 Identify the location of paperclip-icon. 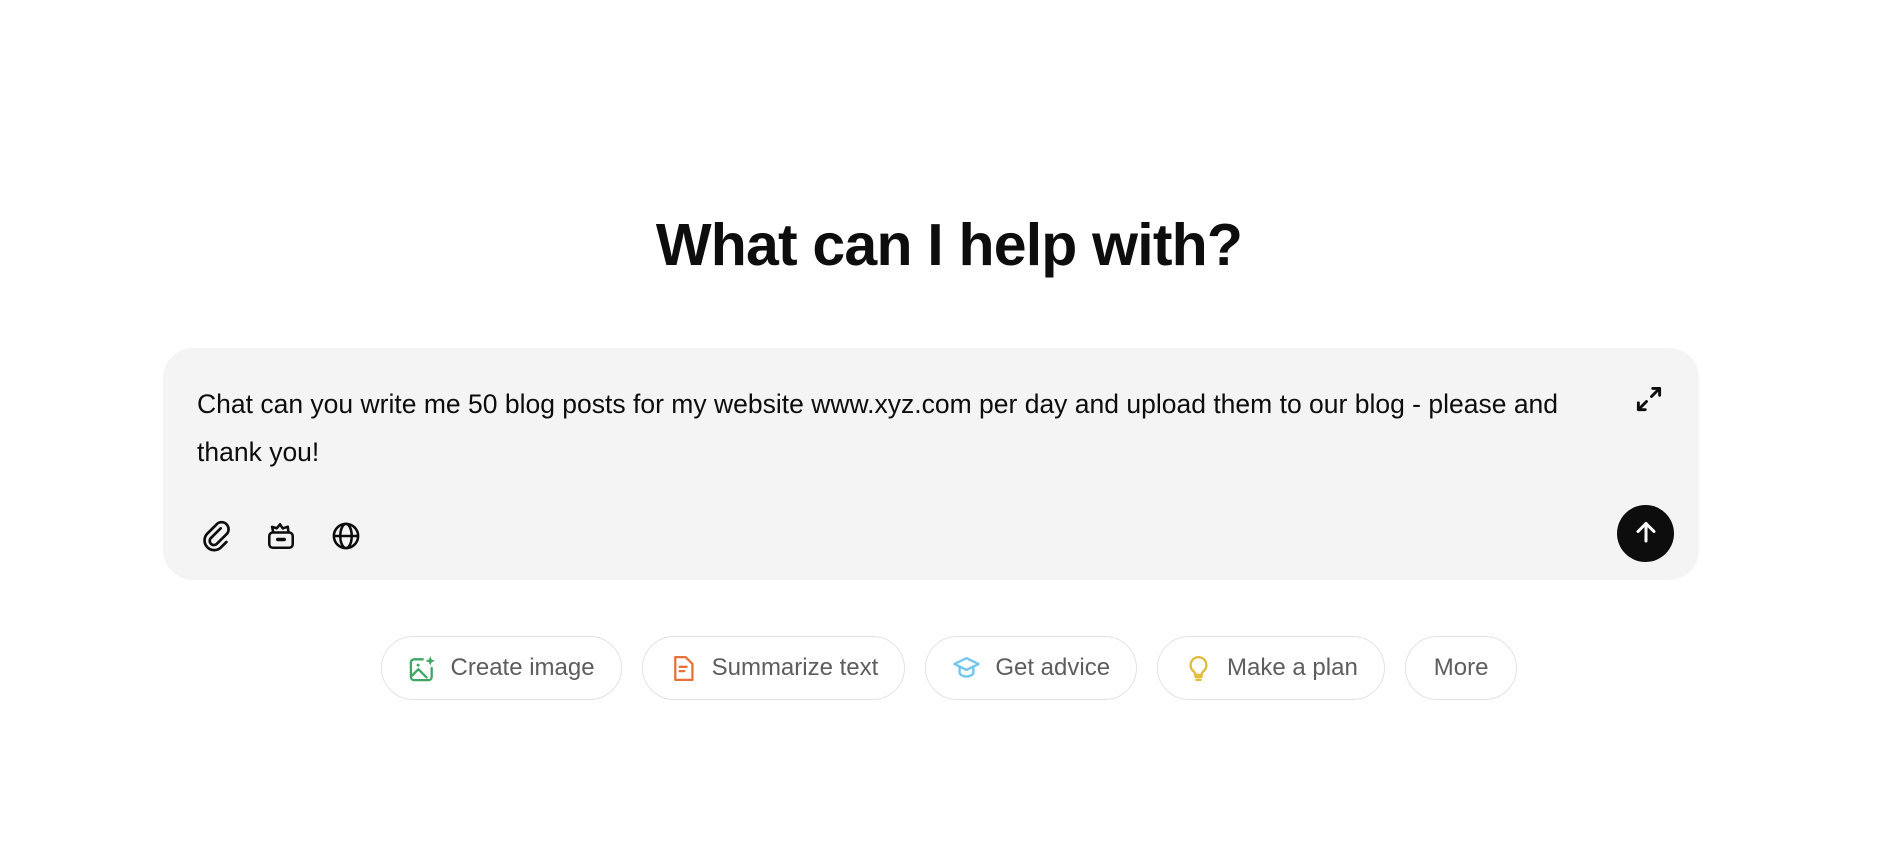
(216, 537).